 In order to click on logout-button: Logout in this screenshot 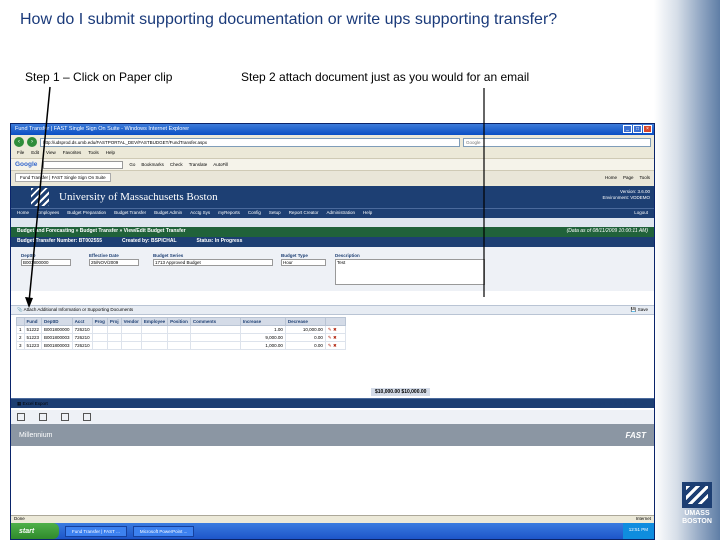, I will do `click(641, 213)`.